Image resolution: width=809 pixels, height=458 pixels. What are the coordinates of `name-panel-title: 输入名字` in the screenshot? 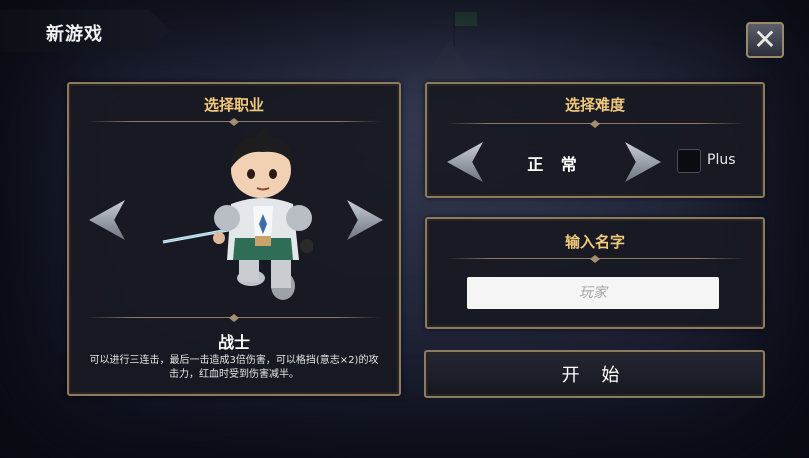 It's located at (594, 242).